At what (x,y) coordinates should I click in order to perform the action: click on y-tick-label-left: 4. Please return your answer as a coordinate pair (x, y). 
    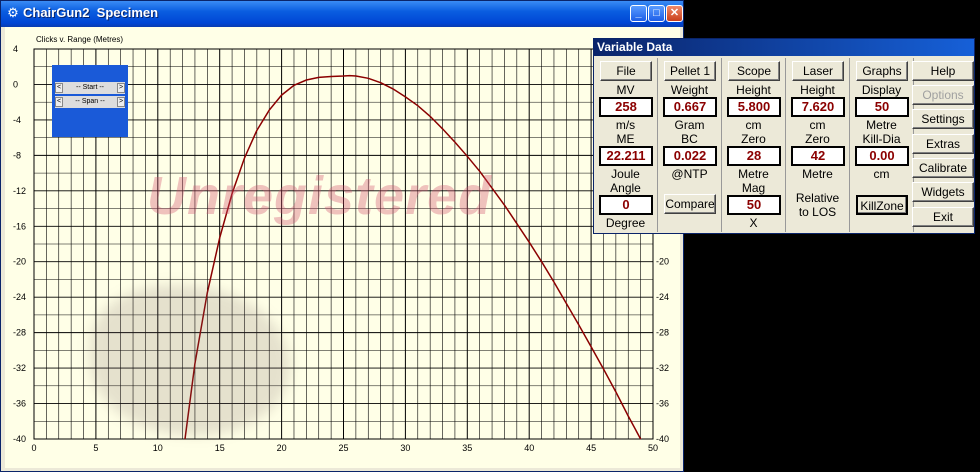
    Looking at the image, I should click on (15, 49).